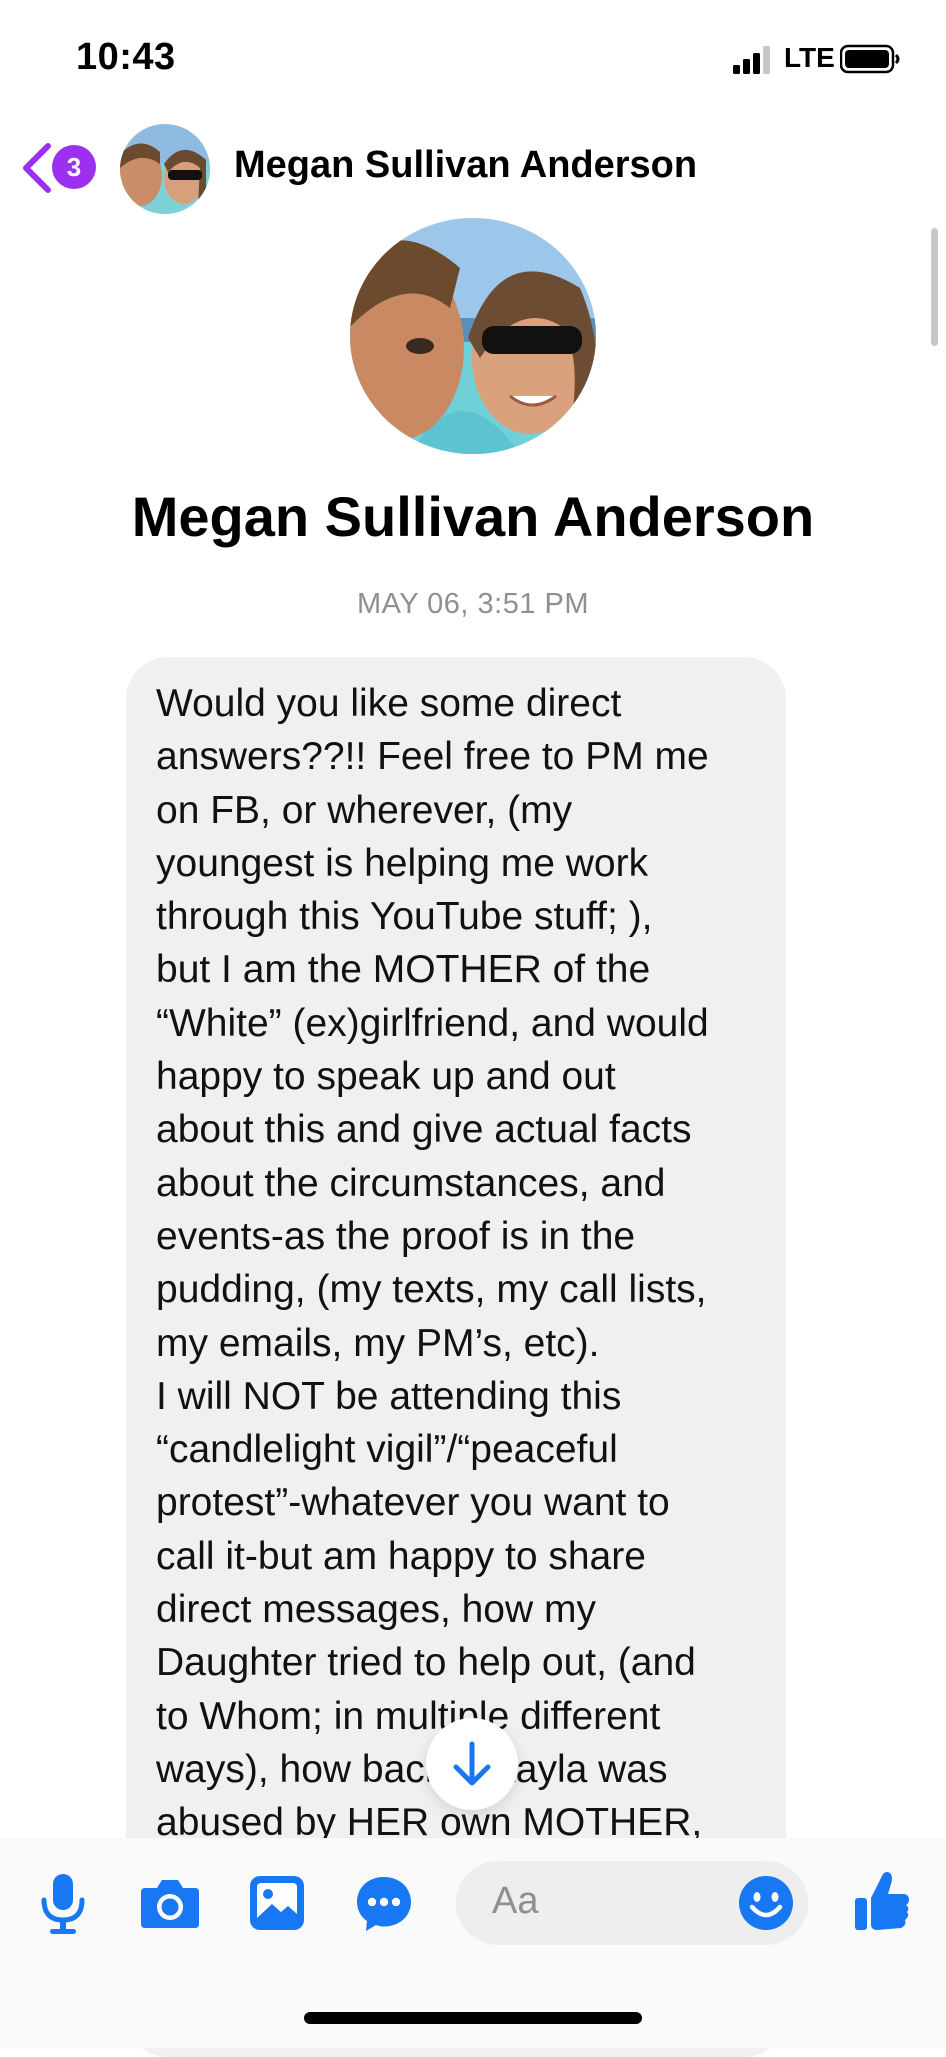  I want to click on message-line: direct messages, how my, so click(376, 1610).